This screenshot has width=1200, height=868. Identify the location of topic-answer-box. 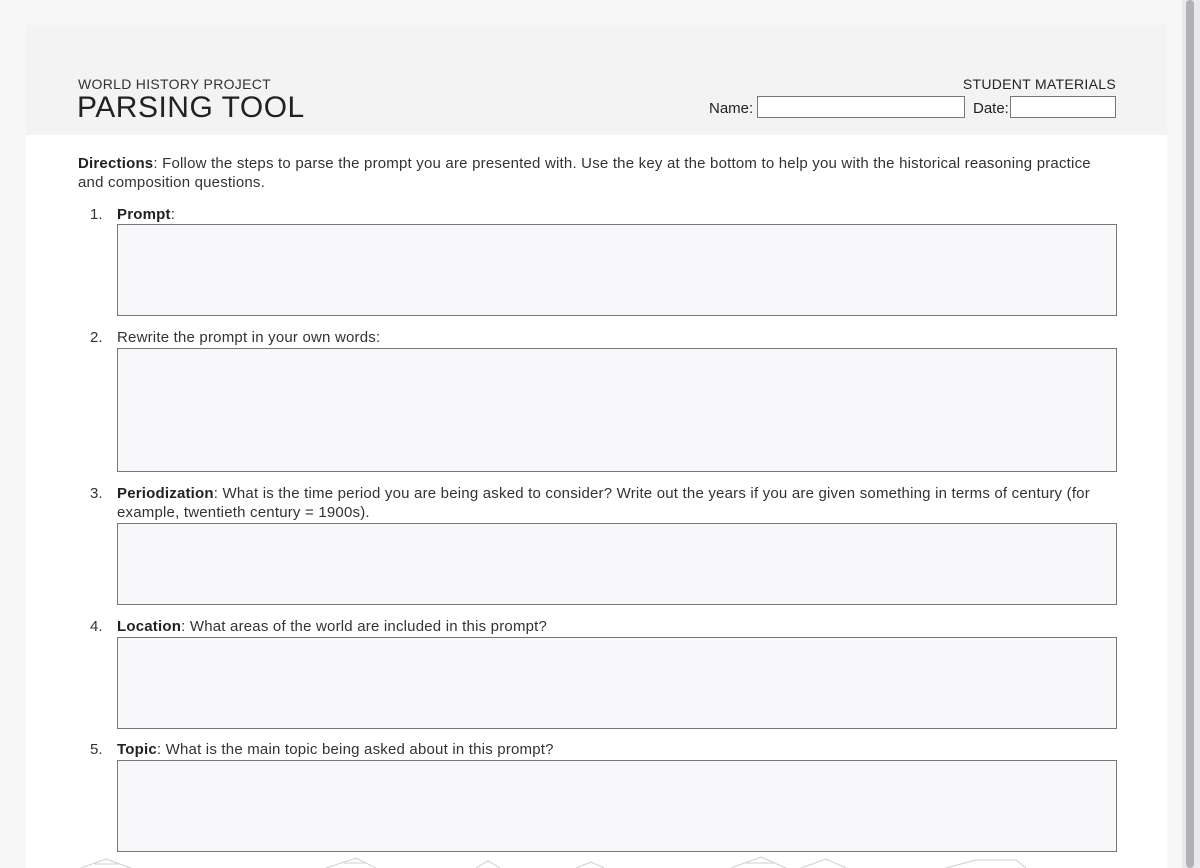
(617, 806).